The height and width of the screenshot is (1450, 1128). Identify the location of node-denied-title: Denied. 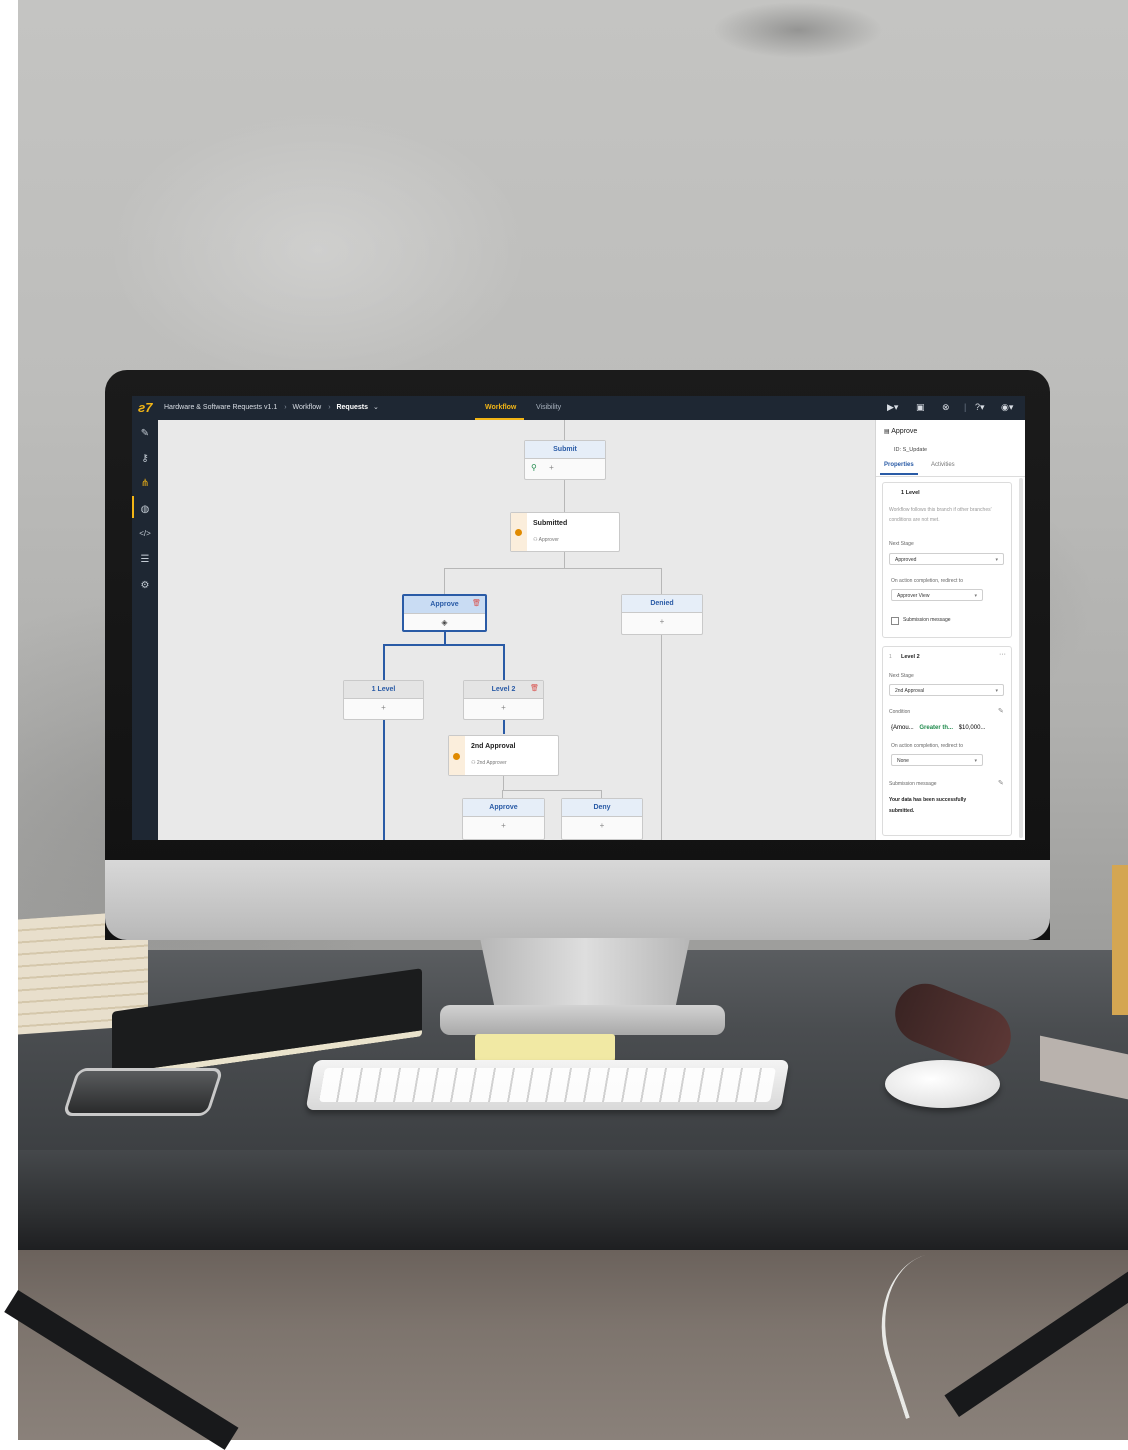
(662, 604).